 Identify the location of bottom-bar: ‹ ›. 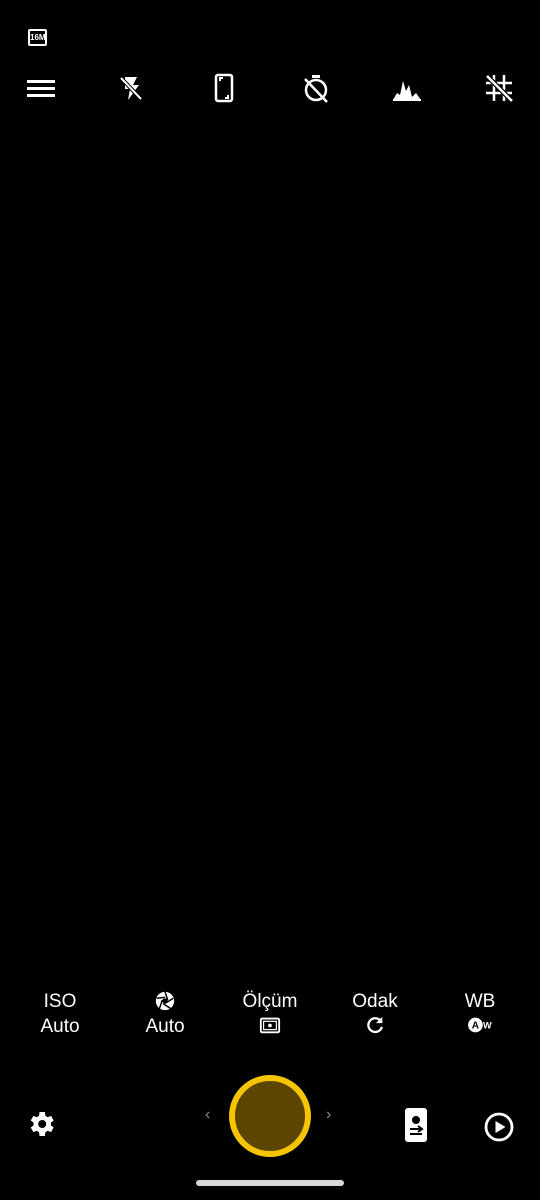
(270, 1120).